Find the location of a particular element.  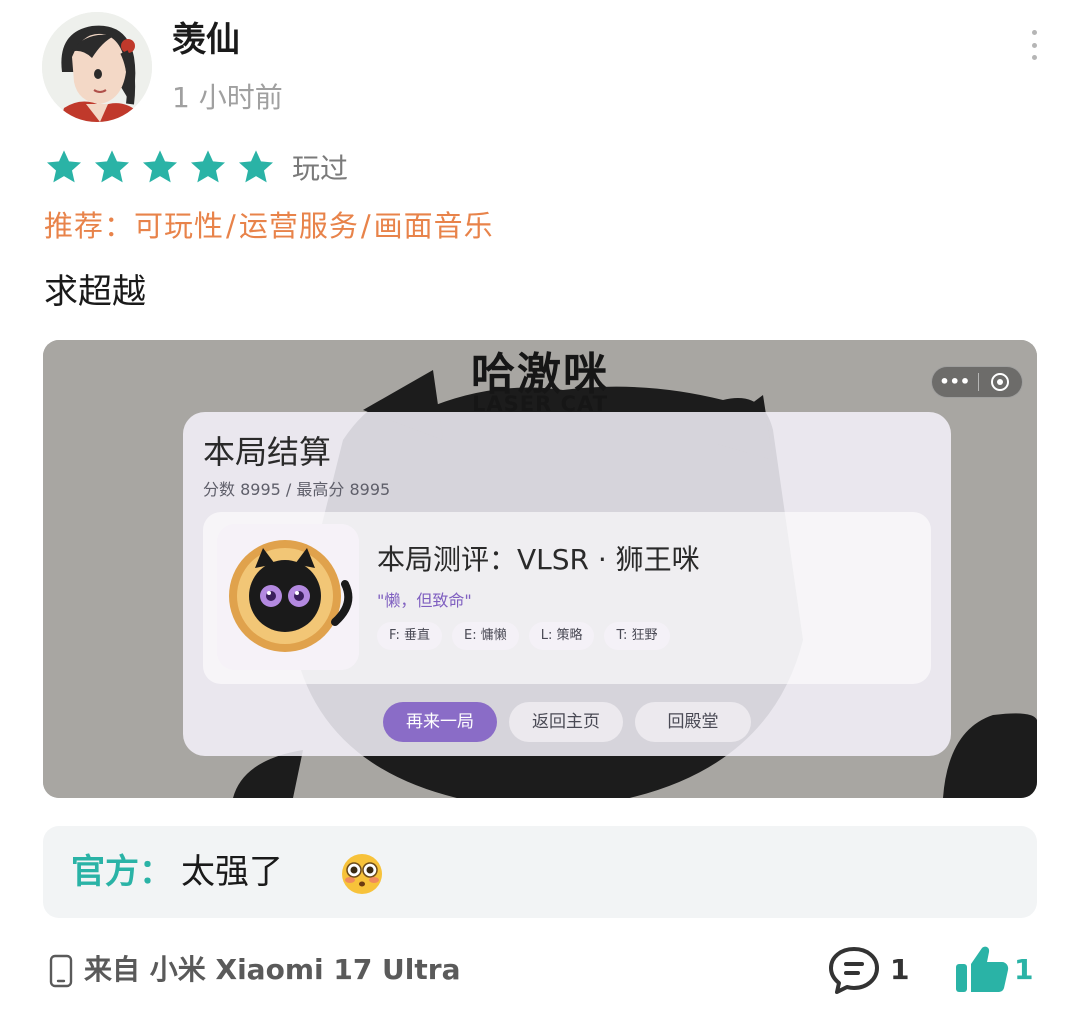

lion-cat-icon is located at coordinates (288, 597).